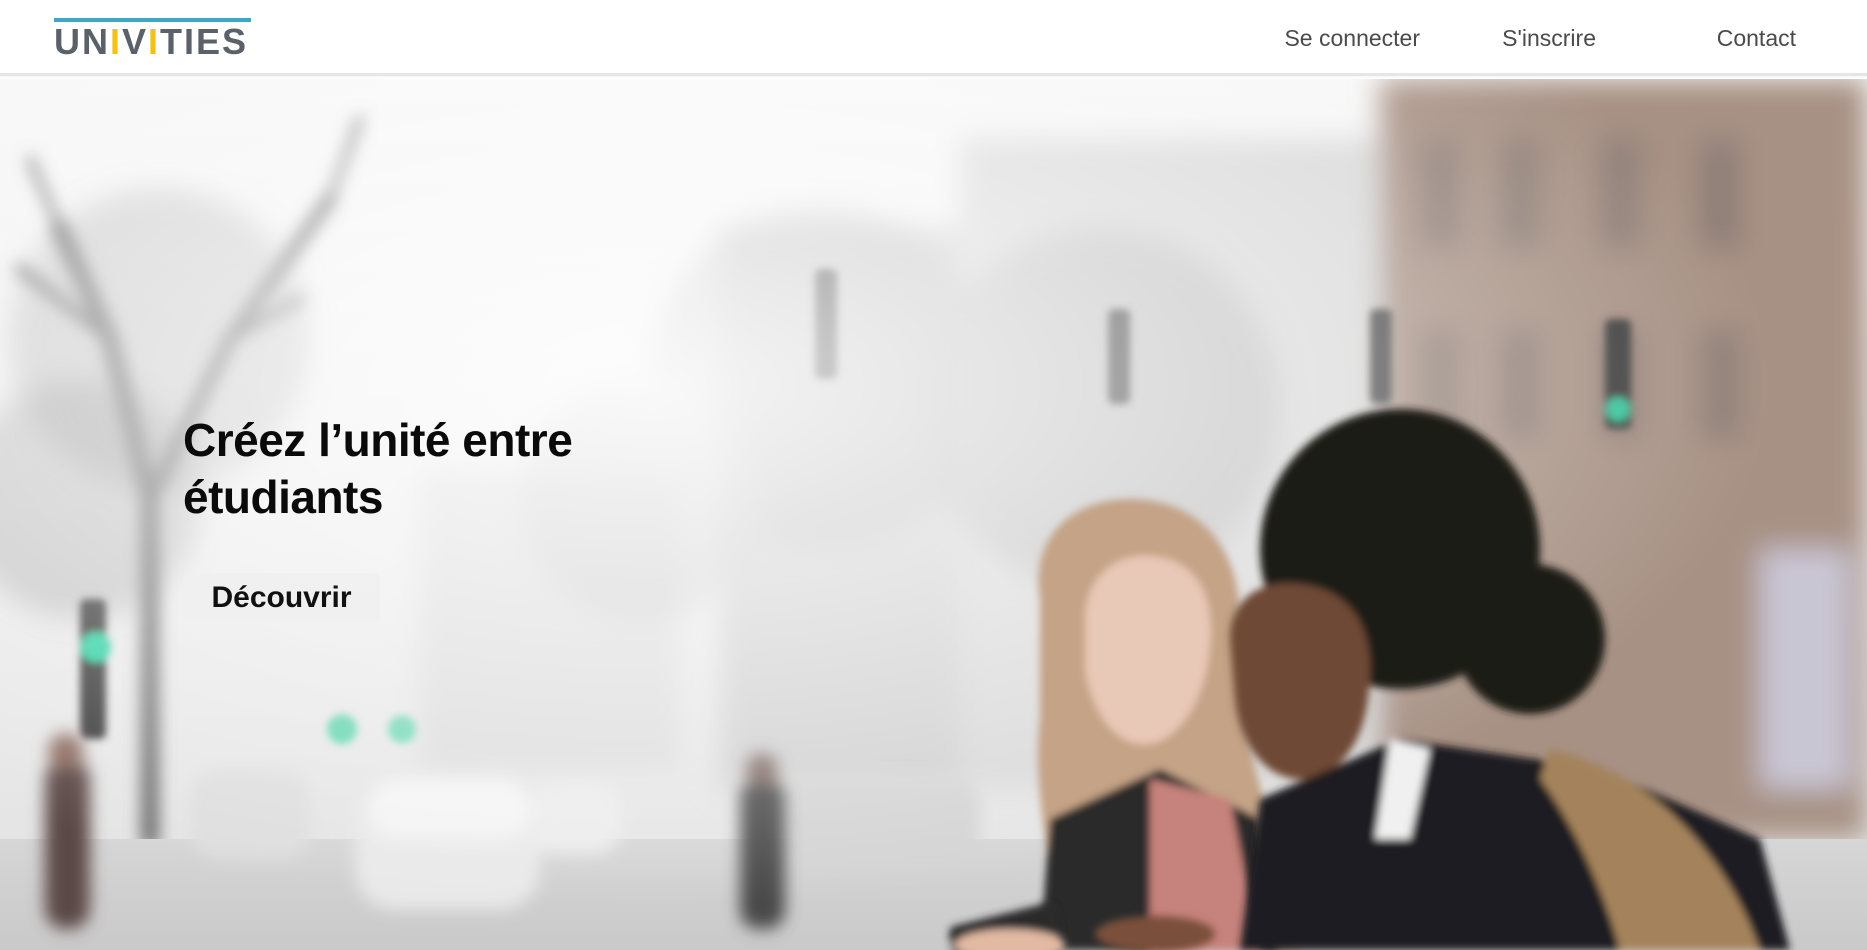 The image size is (1867, 950). I want to click on nav-contact-link: Contact, so click(1756, 38).